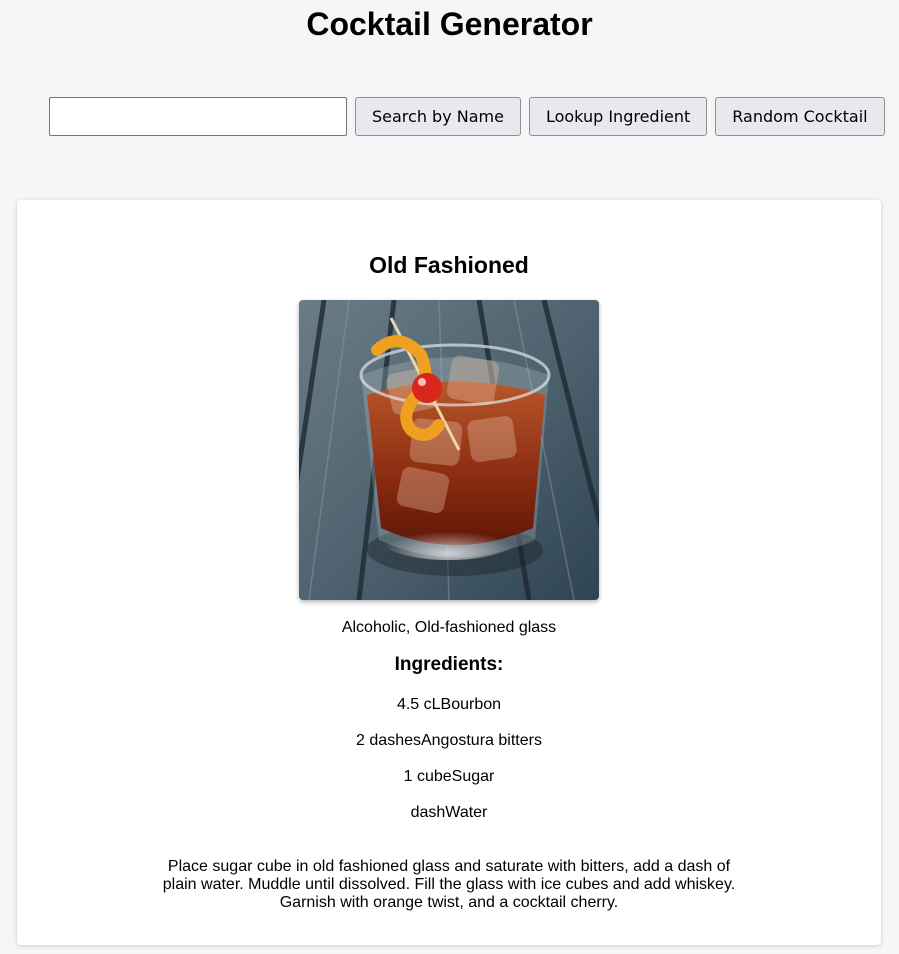  Describe the element at coordinates (449, 627) in the screenshot. I see `cocktail-meta: Alcoholic, Old-fashioned glass` at that location.